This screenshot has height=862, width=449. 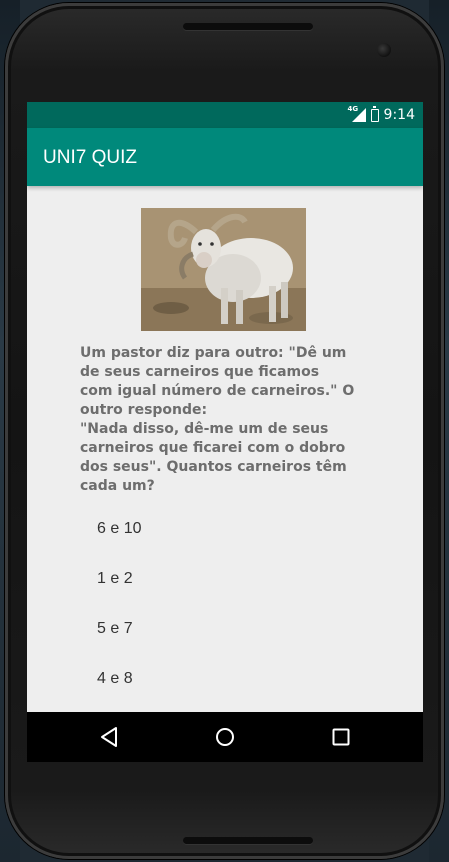 I want to click on option-3: 5 e 7, so click(x=115, y=629).